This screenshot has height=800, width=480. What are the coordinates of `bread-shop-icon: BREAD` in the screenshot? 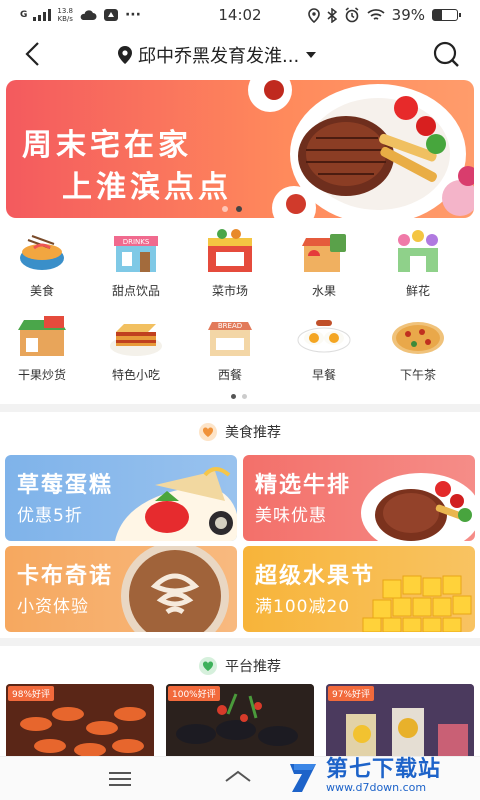 It's located at (230, 339).